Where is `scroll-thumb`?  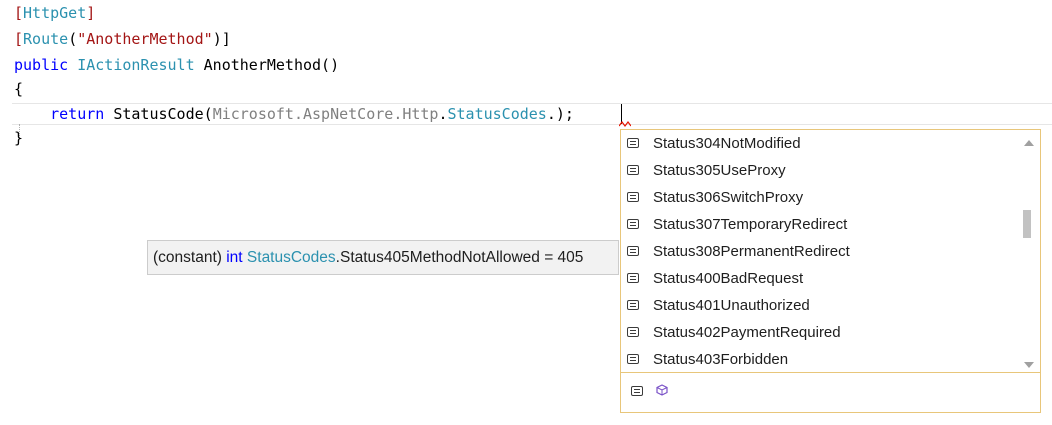
scroll-thumb is located at coordinates (1027, 224).